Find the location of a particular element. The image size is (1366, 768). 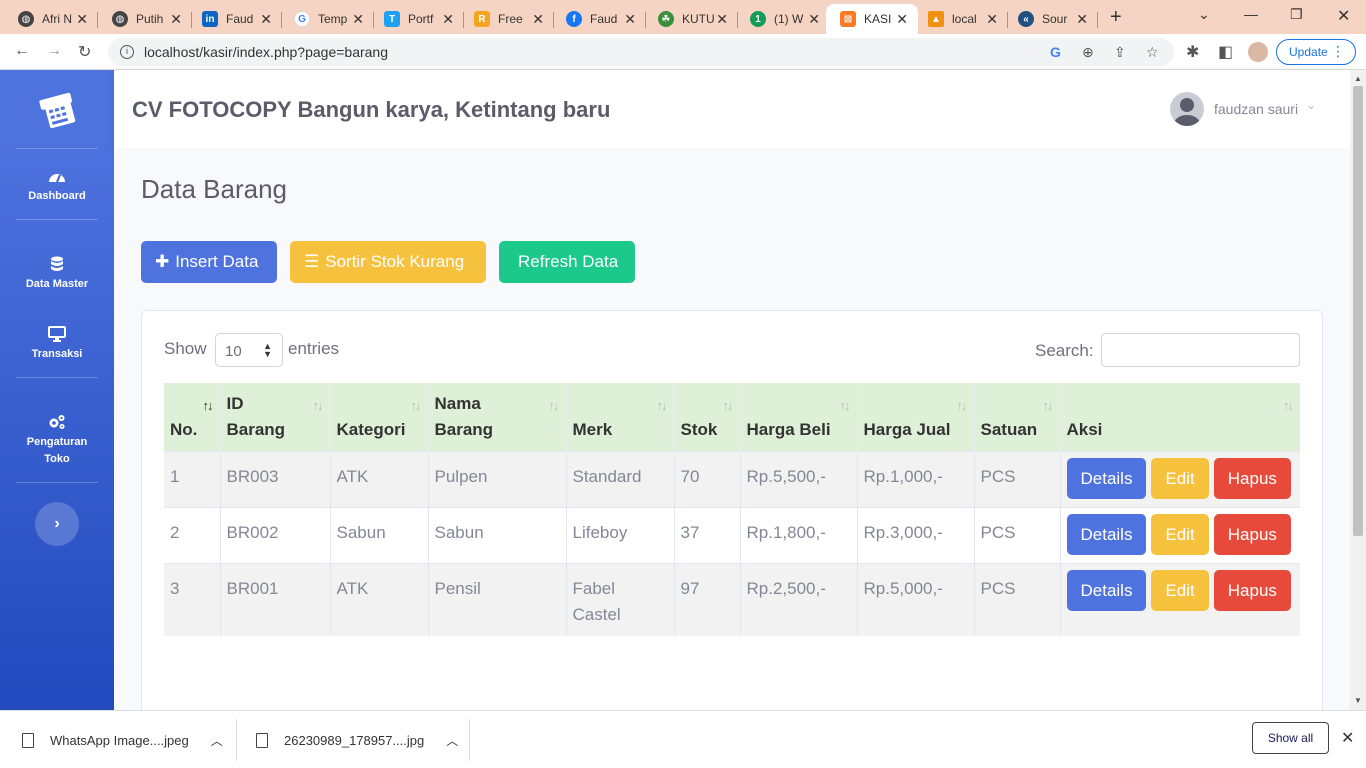

side-panel-icon: ◧ is located at coordinates (1225, 52).